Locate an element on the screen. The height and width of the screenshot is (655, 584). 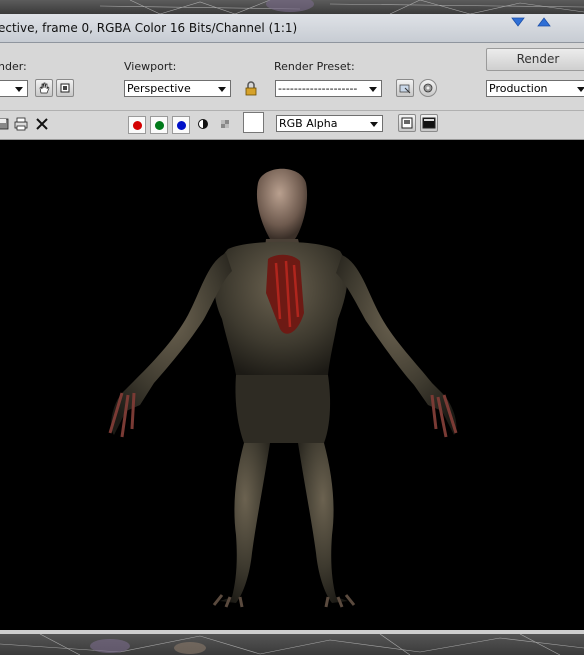
red-channel-icon is located at coordinates (137, 125).